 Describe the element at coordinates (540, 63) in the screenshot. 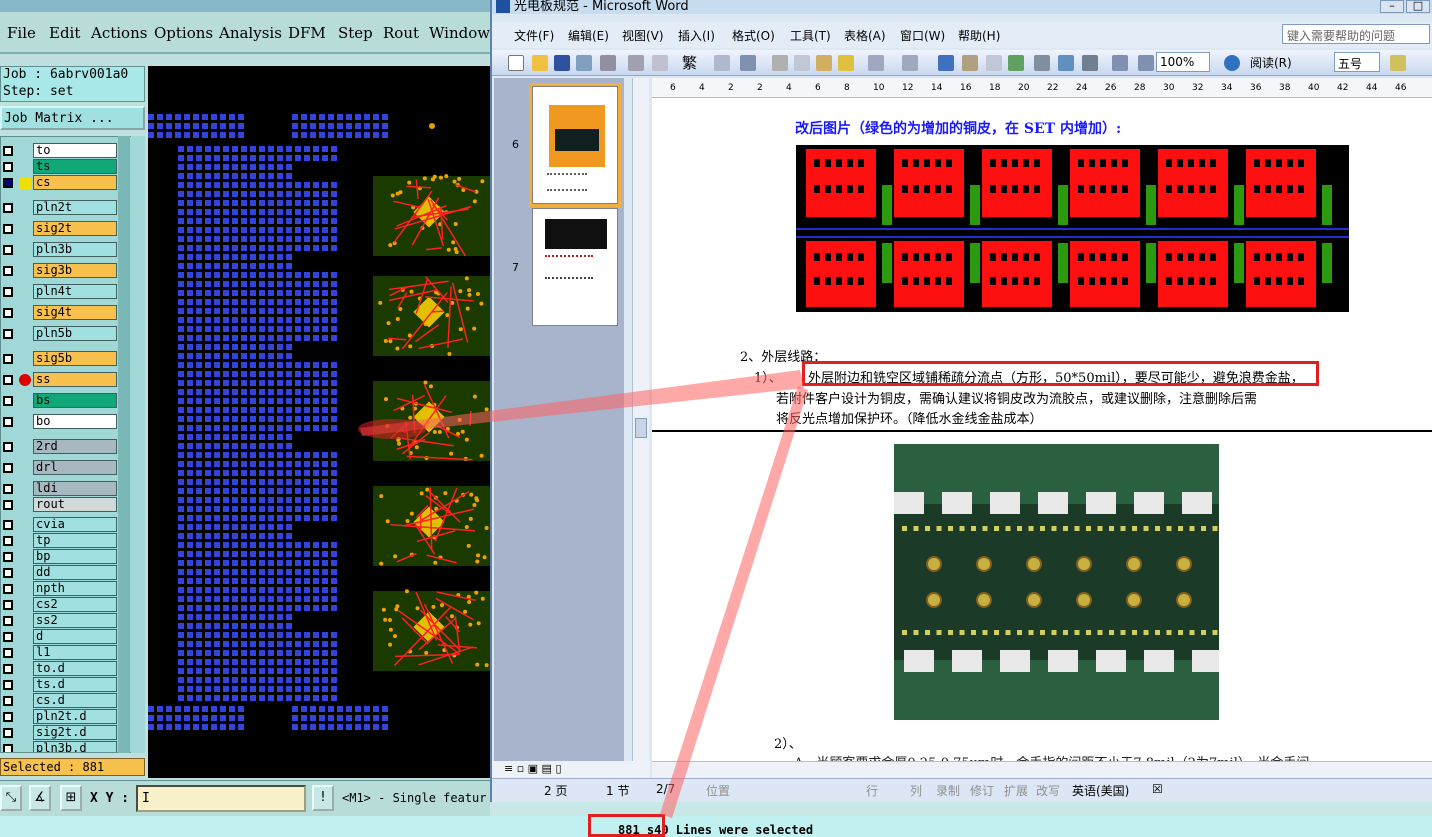

I see `open-folder-icon` at that location.